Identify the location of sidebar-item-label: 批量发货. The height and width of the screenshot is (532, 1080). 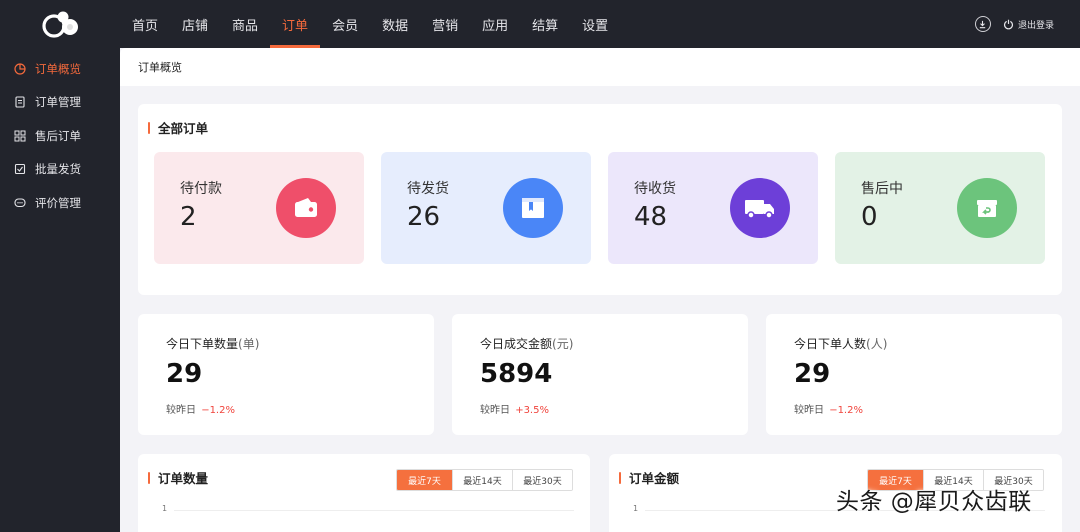
(58, 169).